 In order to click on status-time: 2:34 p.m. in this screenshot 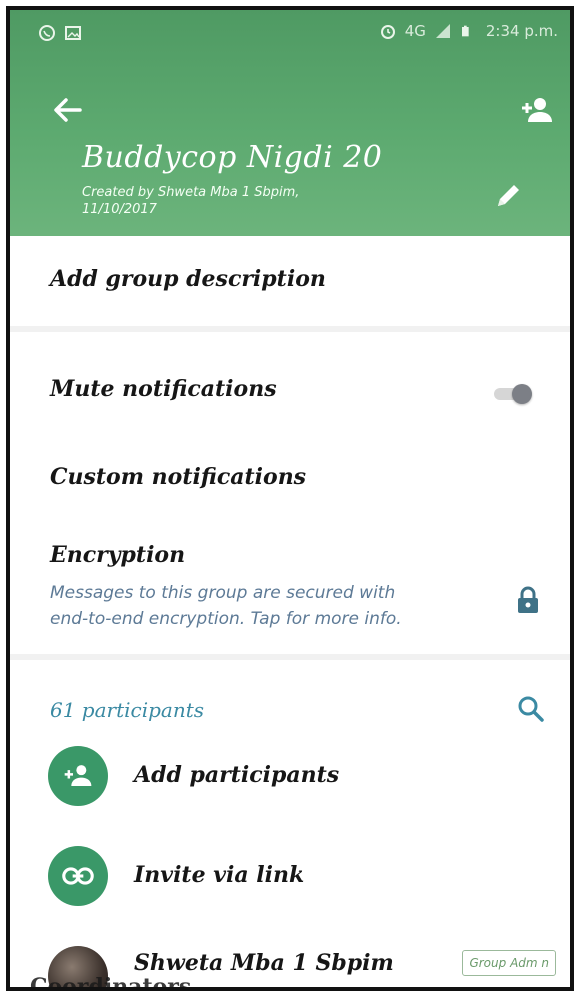, I will do `click(521, 31)`.